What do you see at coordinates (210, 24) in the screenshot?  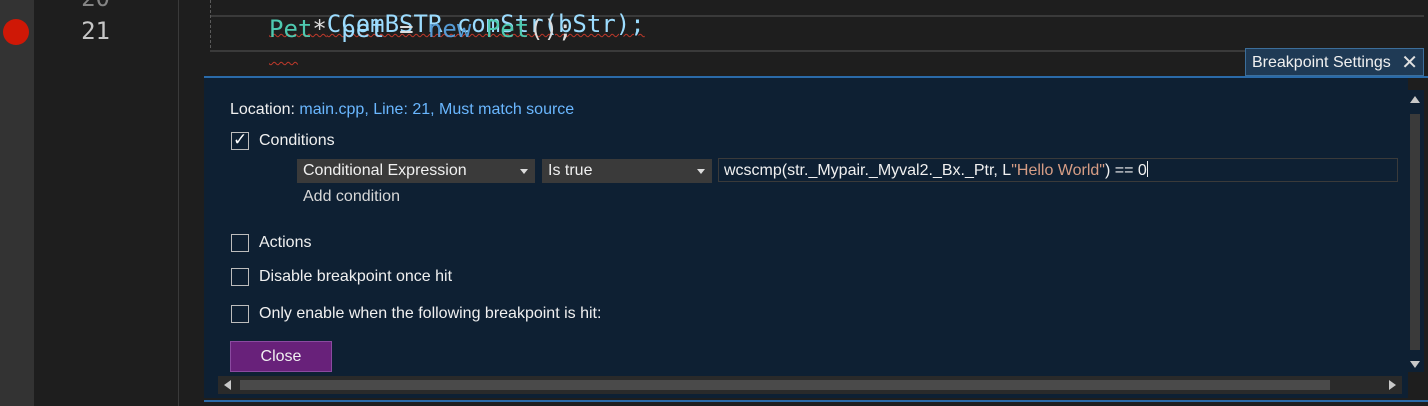 I see `indent-guide` at bounding box center [210, 24].